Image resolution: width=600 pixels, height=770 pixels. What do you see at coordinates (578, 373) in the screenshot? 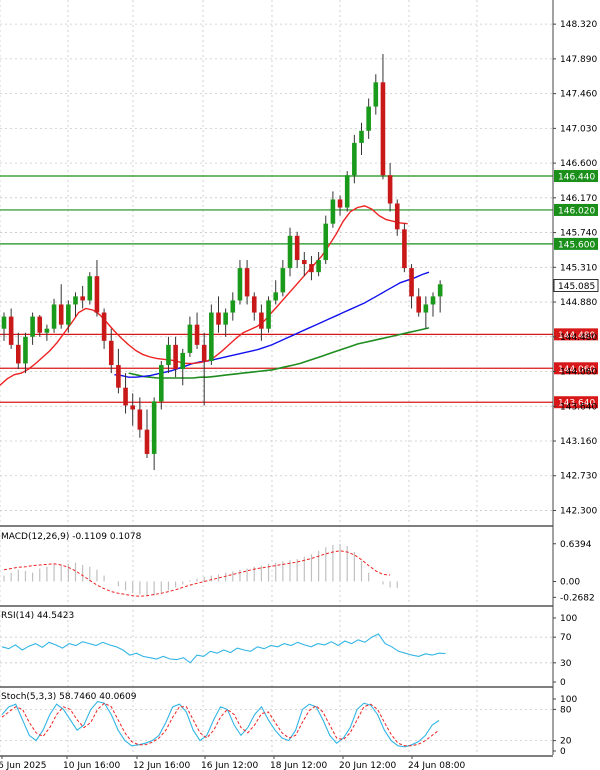
I see `price-tick-label: 144.060` at bounding box center [578, 373].